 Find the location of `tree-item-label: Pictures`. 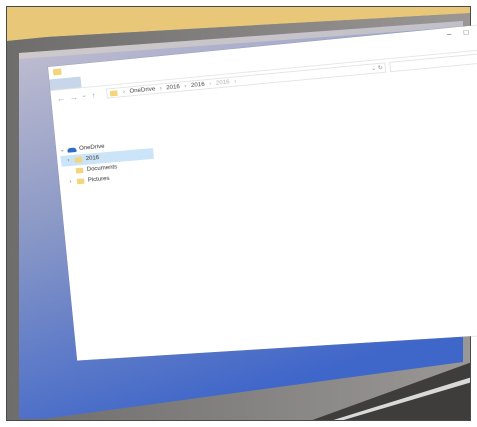

tree-item-label: Pictures is located at coordinates (98, 179).